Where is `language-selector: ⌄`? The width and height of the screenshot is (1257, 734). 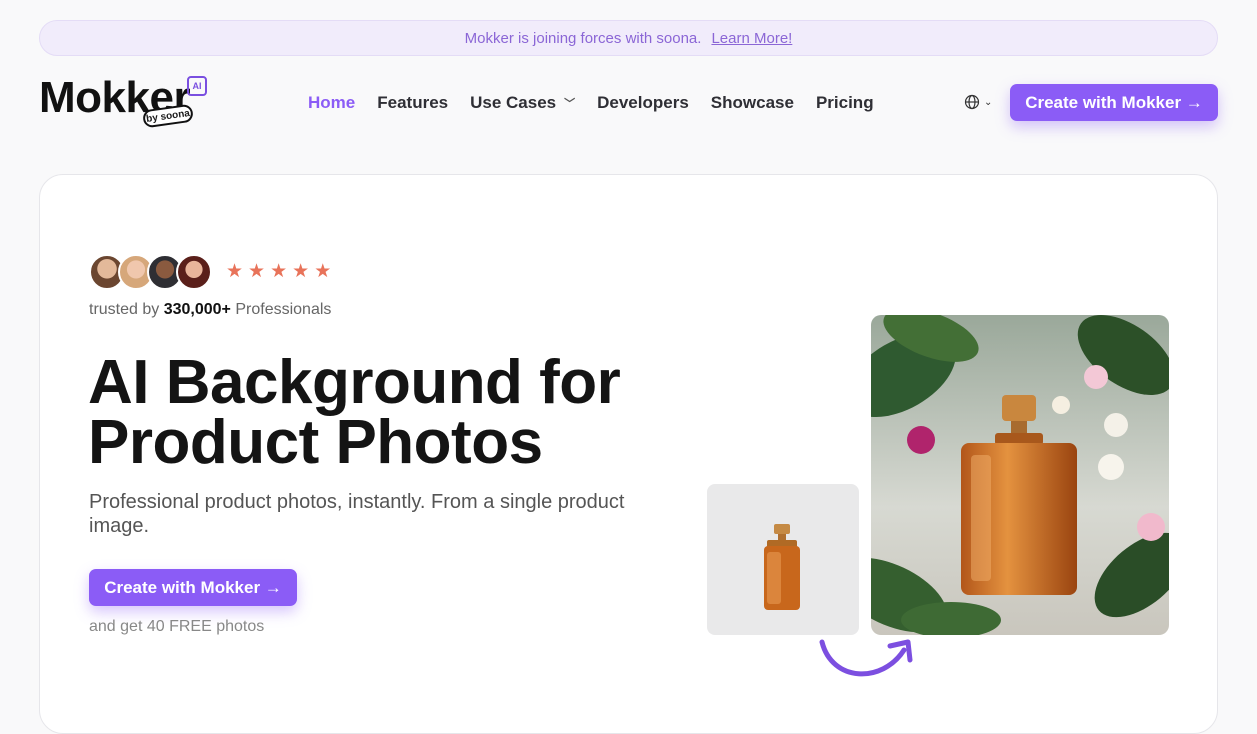
language-selector: ⌄ is located at coordinates (983, 102).